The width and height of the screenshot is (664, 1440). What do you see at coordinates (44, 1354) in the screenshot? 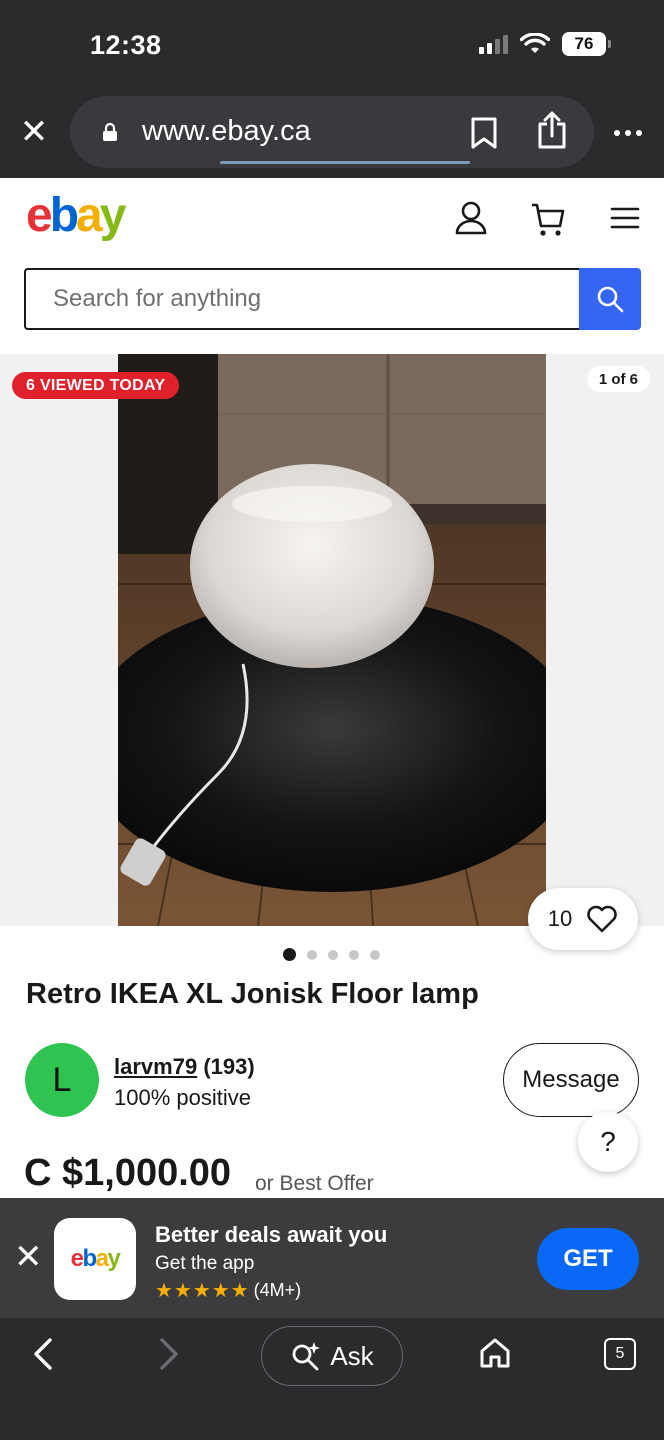
I see `back-icon` at bounding box center [44, 1354].